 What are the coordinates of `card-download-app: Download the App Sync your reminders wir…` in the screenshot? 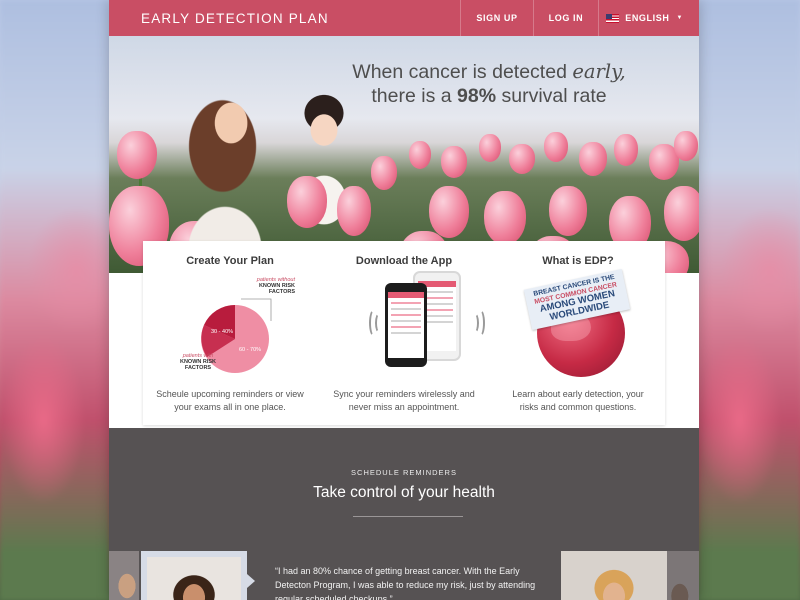 It's located at (404, 333).